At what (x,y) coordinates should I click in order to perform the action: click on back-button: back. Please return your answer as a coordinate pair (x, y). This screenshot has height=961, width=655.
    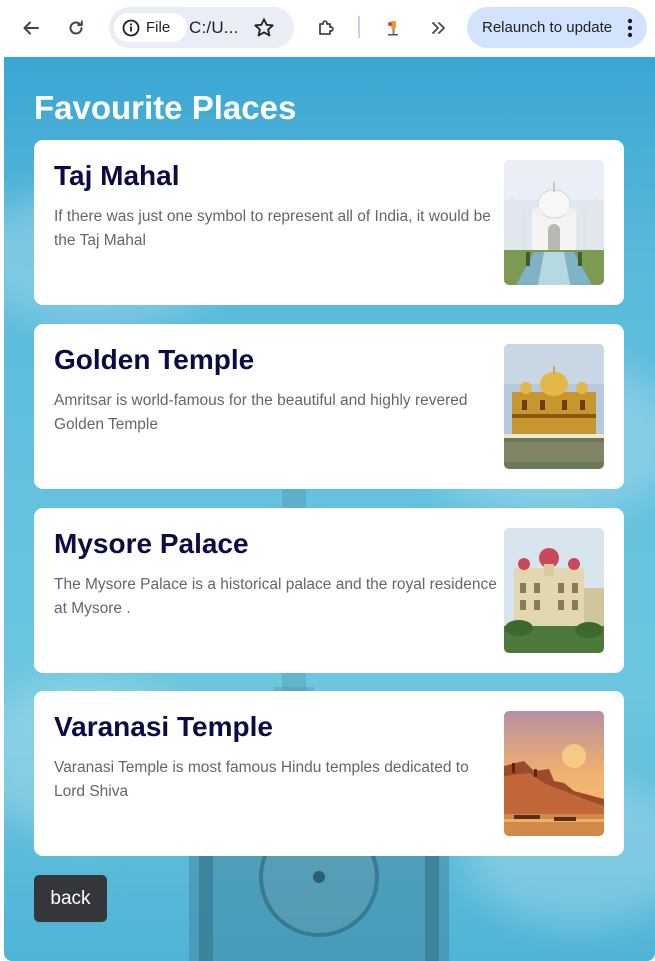
    Looking at the image, I should click on (70, 898).